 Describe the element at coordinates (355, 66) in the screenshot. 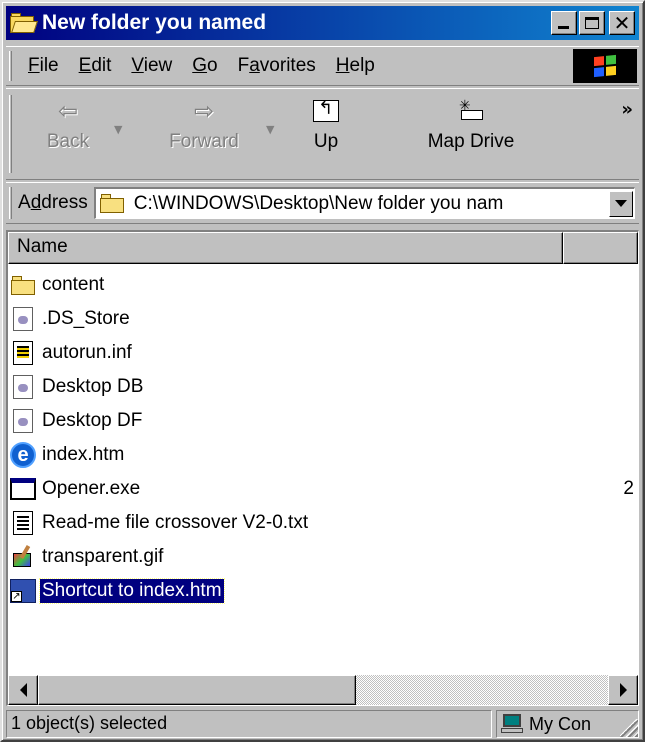

I see `menu-help: Help` at that location.